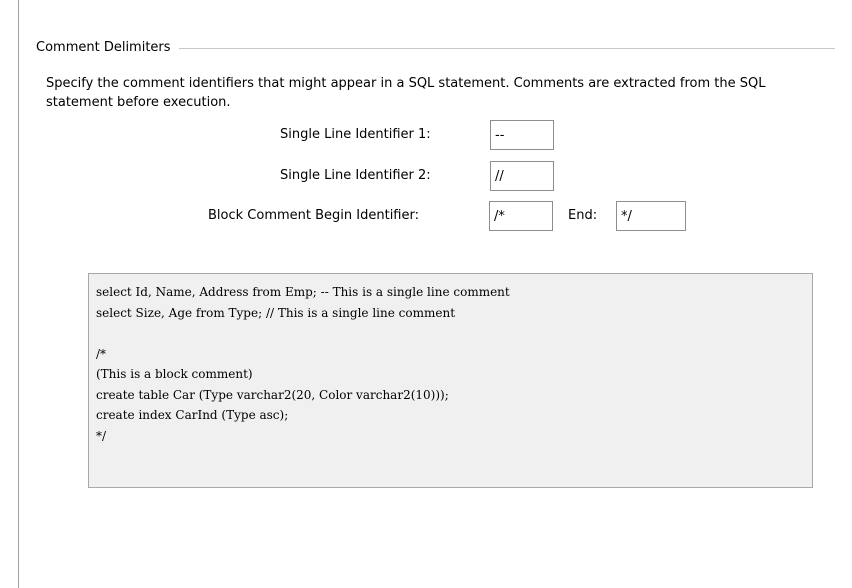  I want to click on single-line-1-row: Single Line Identifier 1:, so click(420, 135).